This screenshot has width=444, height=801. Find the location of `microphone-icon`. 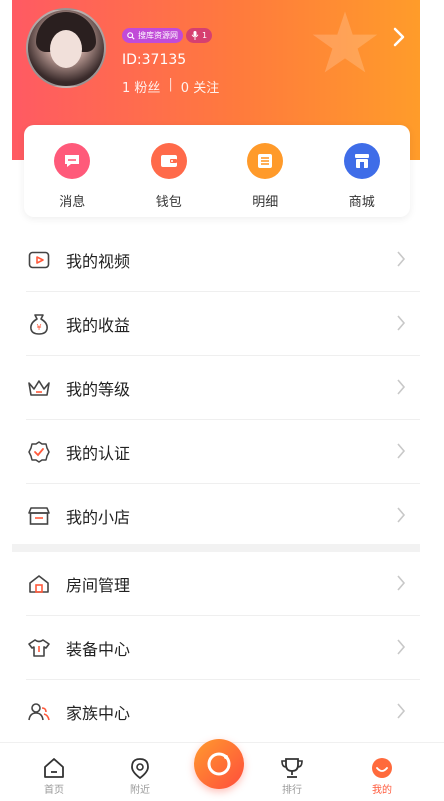

microphone-icon is located at coordinates (195, 35).